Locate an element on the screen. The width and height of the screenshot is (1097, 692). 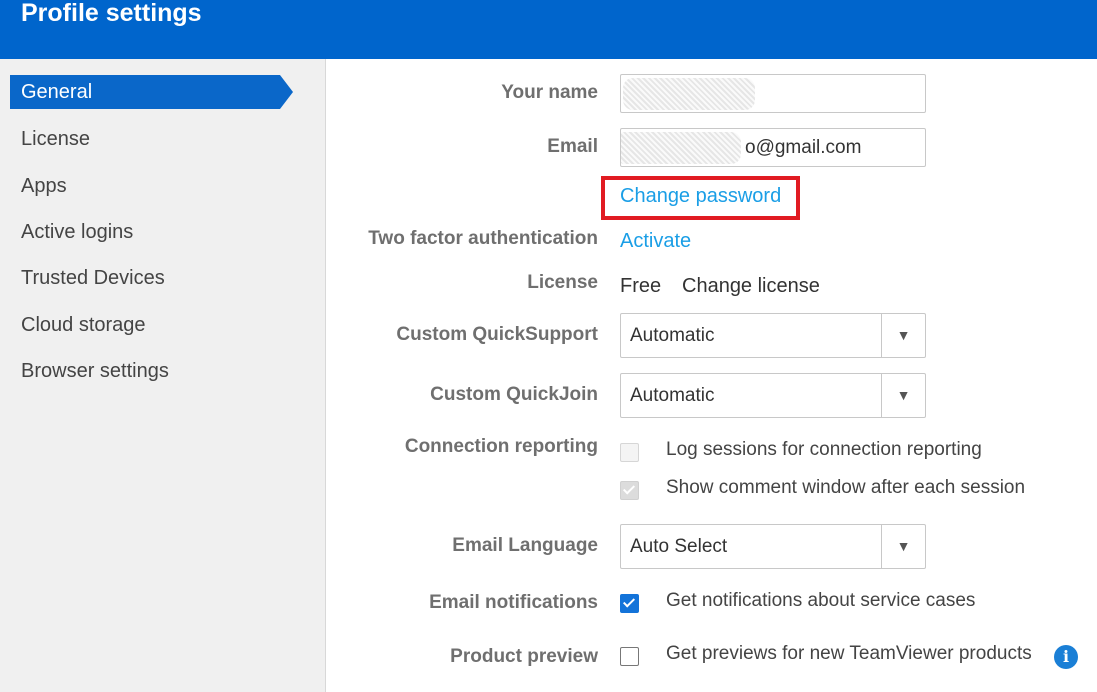
sidebar-item-license: License is located at coordinates (145, 139).